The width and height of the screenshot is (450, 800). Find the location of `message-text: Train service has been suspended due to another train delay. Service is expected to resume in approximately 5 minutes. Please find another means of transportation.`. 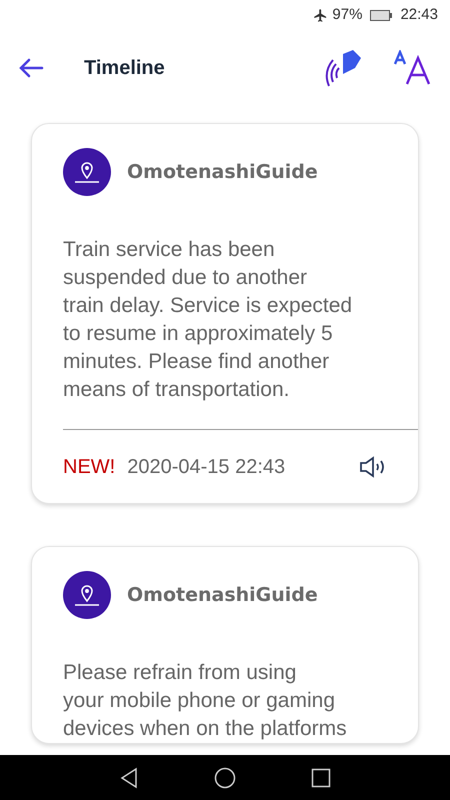

message-text: Train service has been suspended due to another train delay. Service is expected to resume in approximately 5 minutes. Please find another means of transportation. is located at coordinates (208, 320).